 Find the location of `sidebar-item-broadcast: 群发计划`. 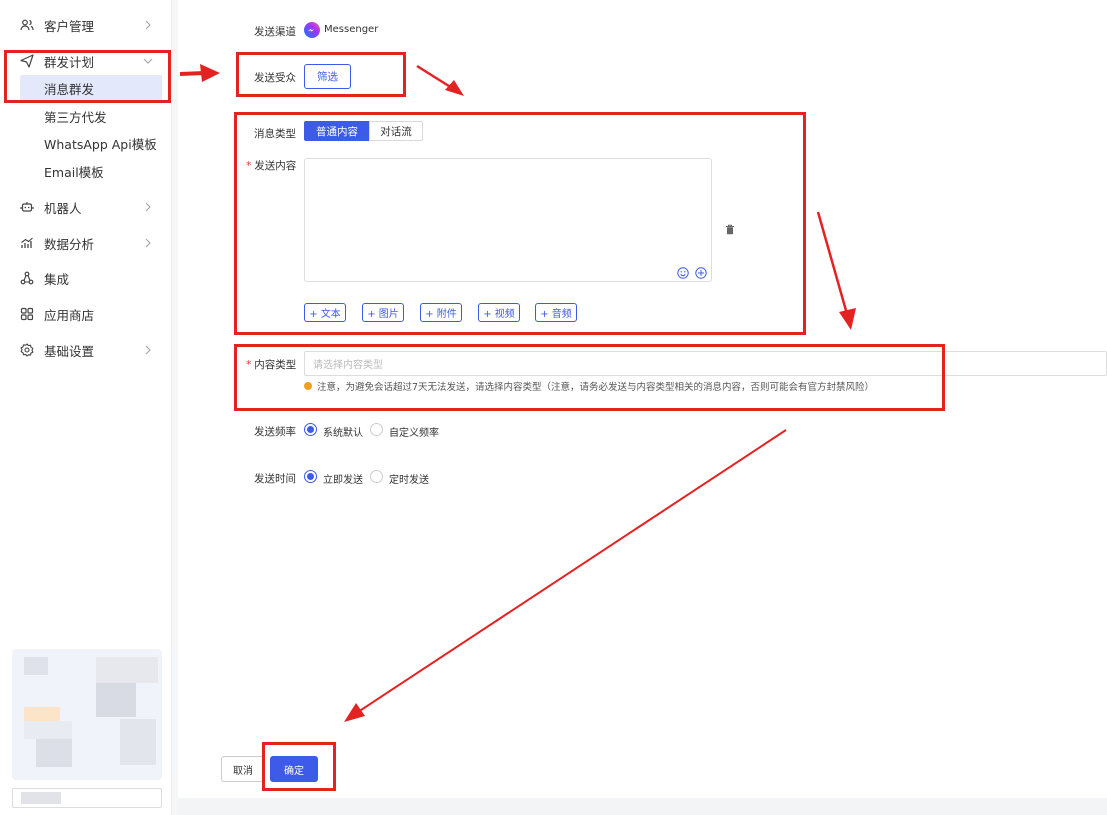

sidebar-item-broadcast: 群发计划 is located at coordinates (86, 61).